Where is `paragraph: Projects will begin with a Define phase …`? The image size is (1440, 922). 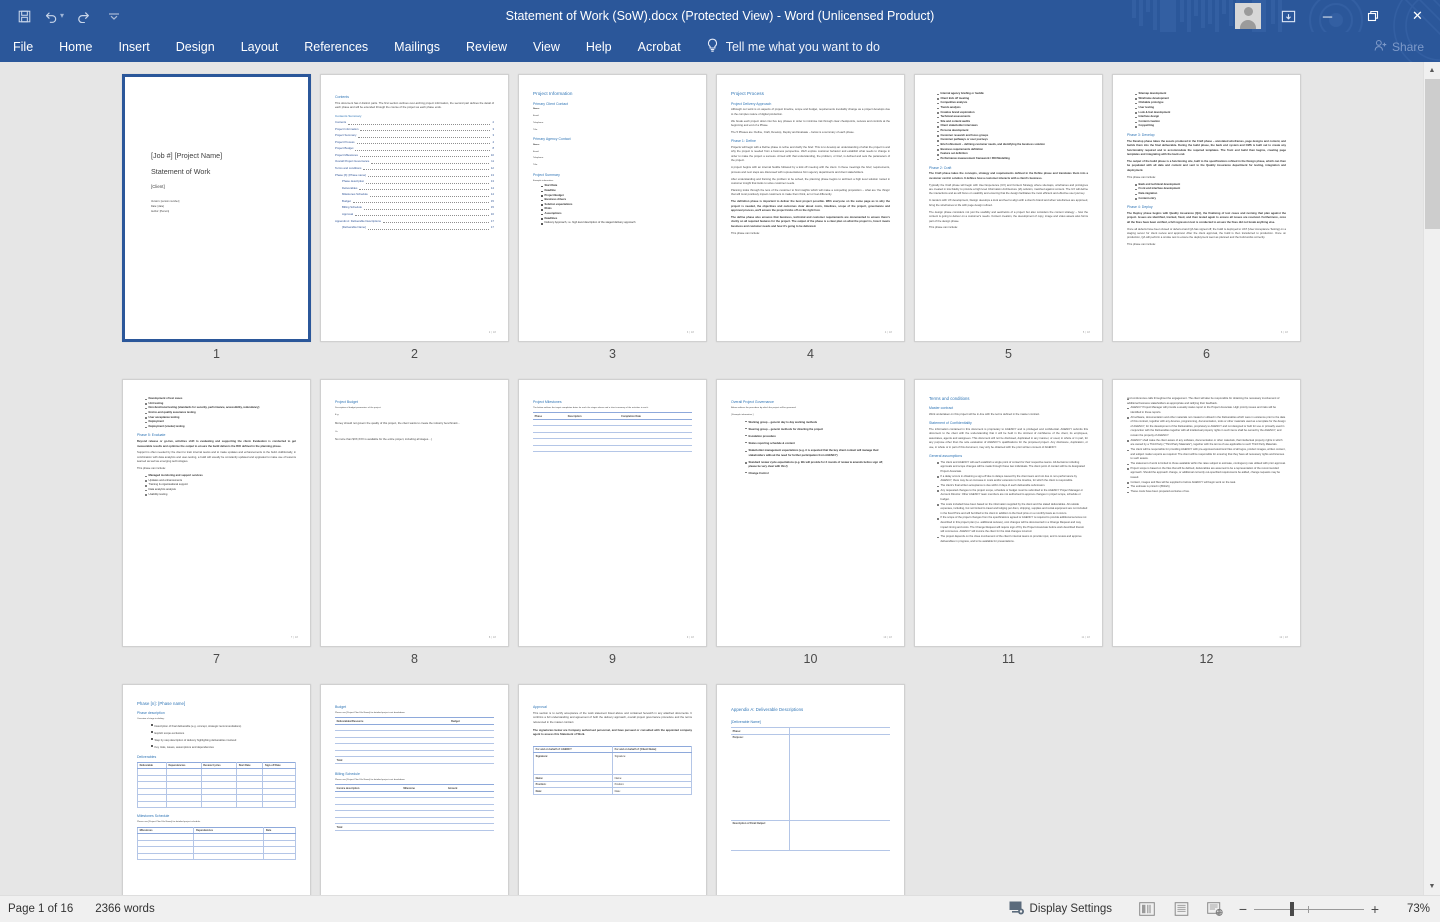 paragraph: Projects will begin with a Define phase … is located at coordinates (810, 154).